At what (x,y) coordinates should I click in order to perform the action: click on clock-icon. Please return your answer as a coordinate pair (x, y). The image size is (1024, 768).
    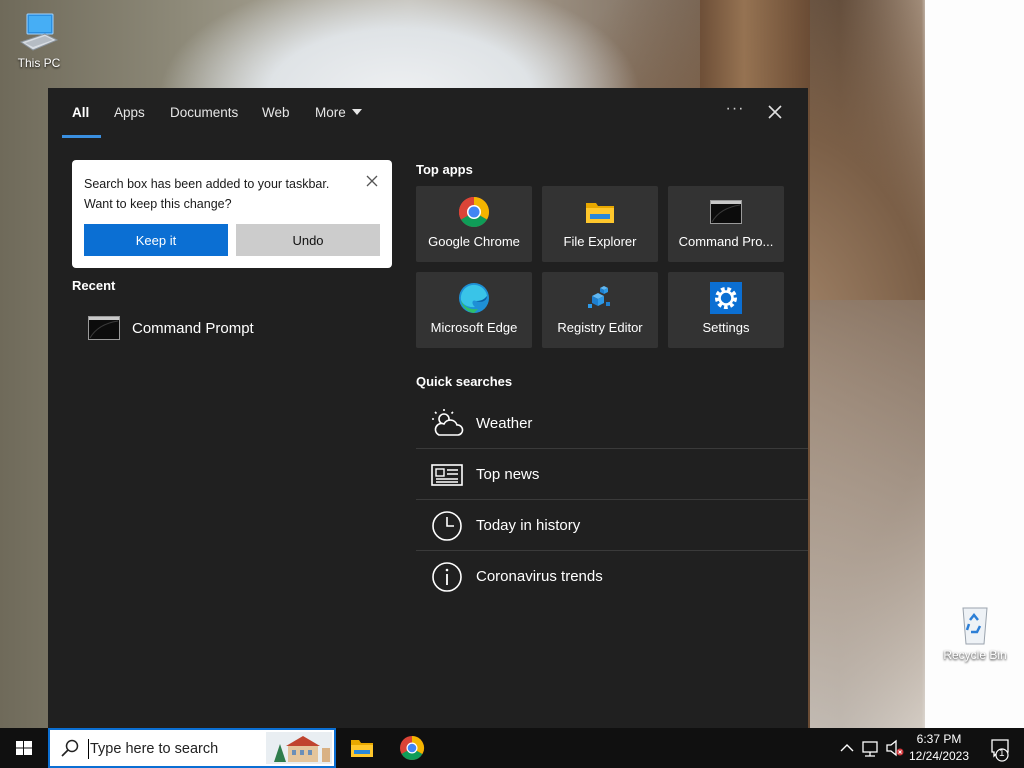
    Looking at the image, I should click on (447, 526).